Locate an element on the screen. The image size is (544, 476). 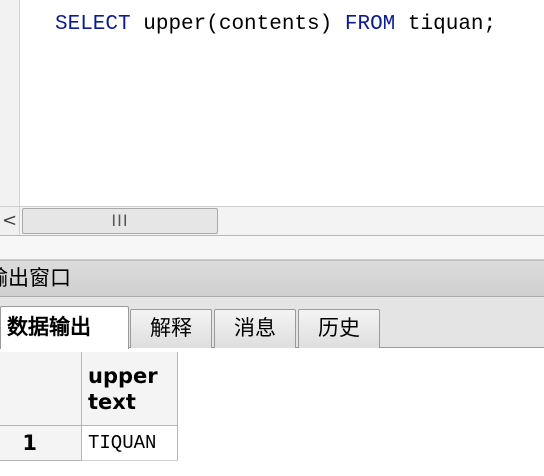
sql-keyword-select: SELECT is located at coordinates (93, 24).